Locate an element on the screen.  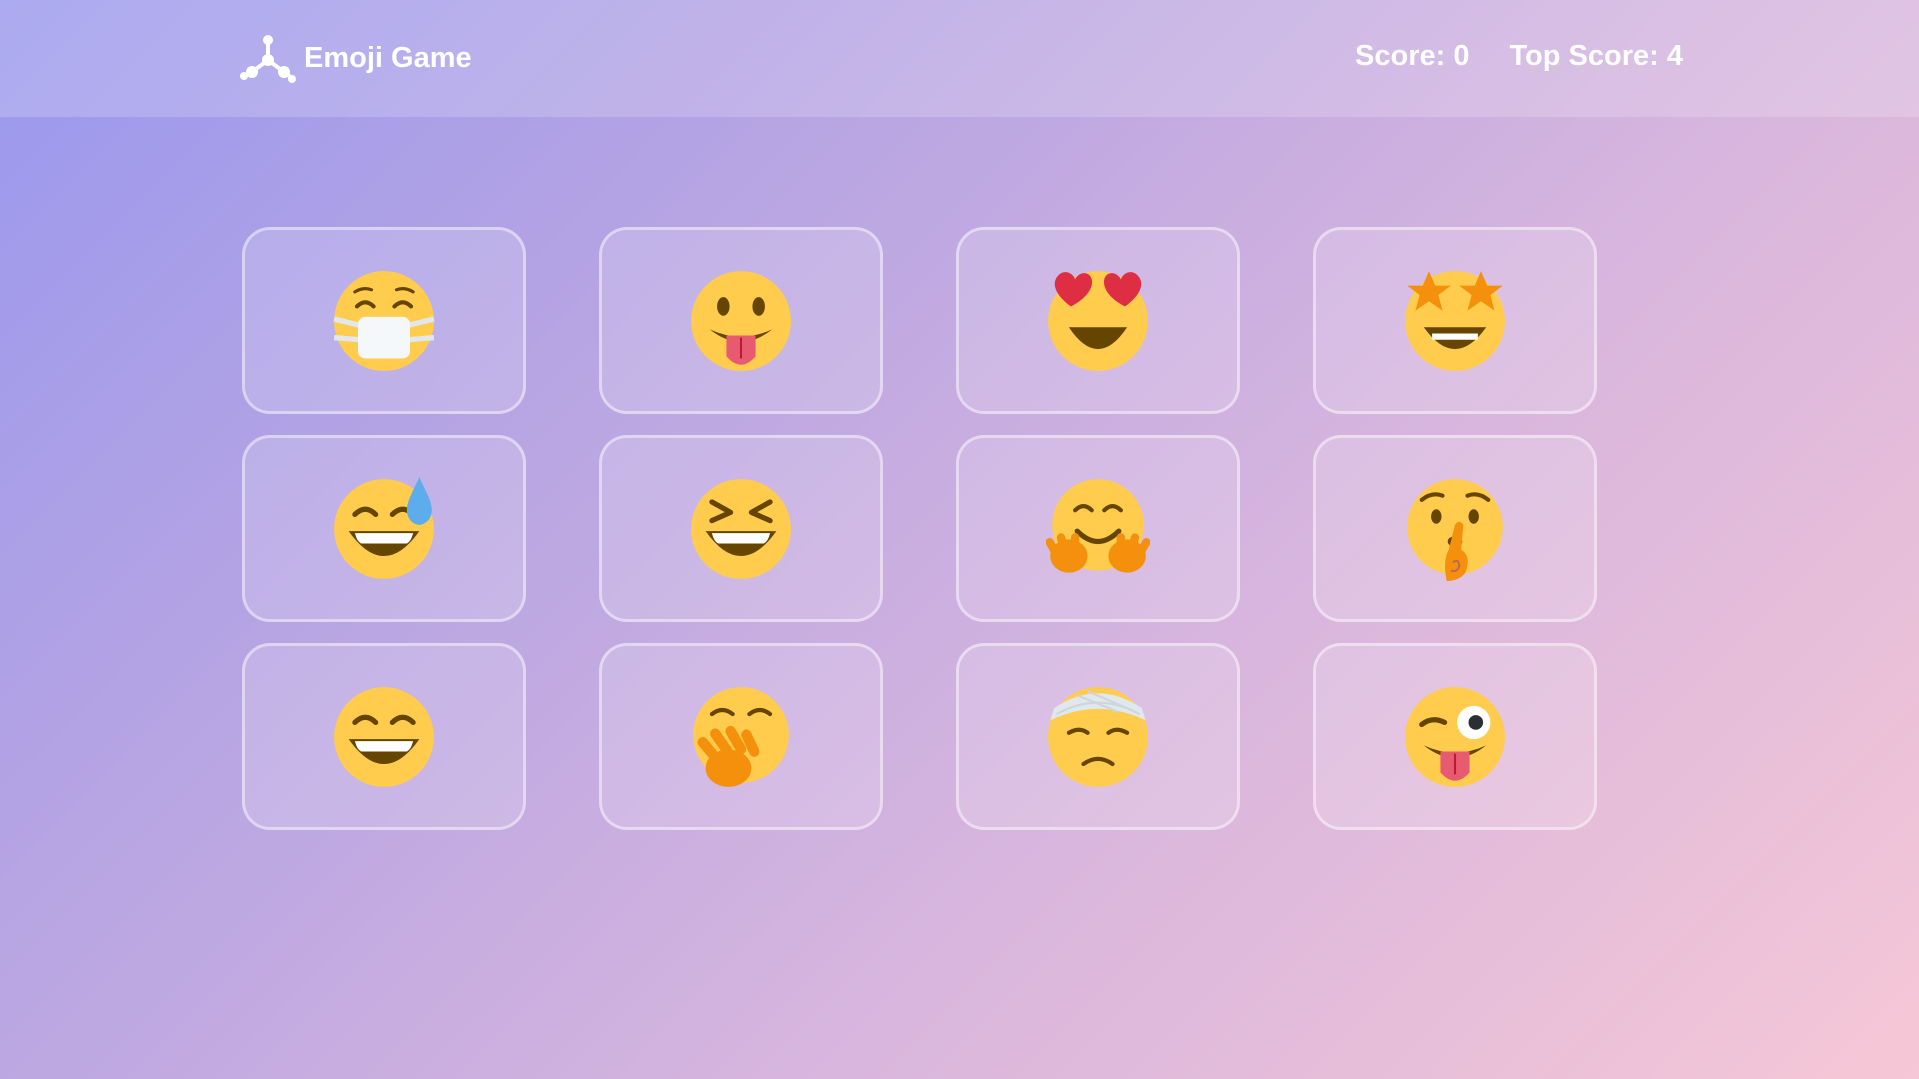
top-navbar: Emoji Game Score: 0 Top Score: 4 is located at coordinates (959, 58).